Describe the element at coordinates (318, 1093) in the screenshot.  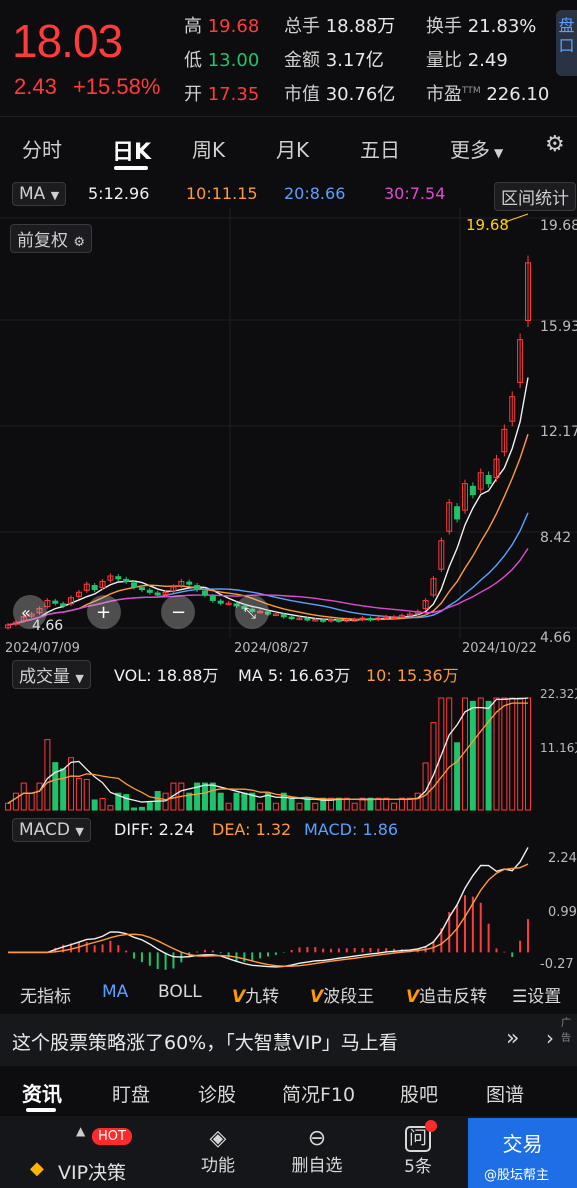
I see `tab-f10: 简况F10` at that location.